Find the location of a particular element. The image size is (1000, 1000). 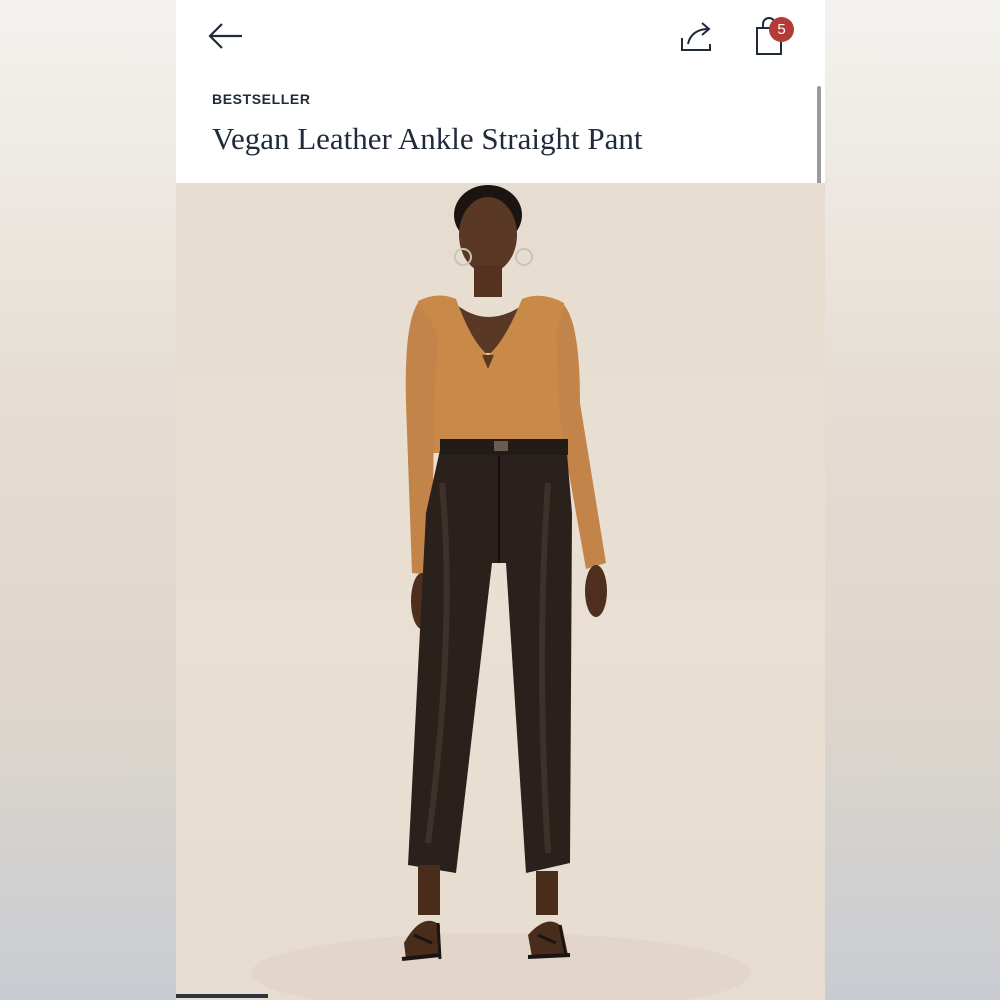

bestseller-label: BESTSELLER is located at coordinates (261, 99).